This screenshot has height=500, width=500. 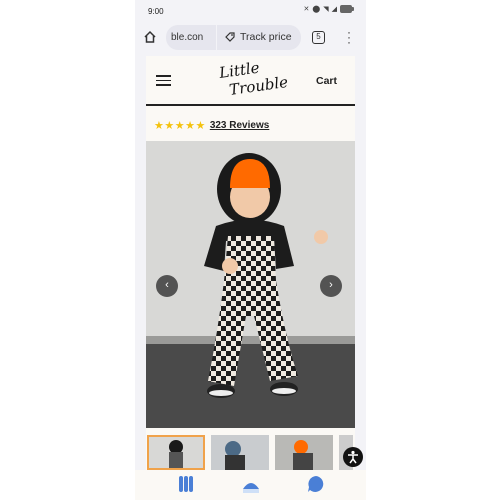 What do you see at coordinates (347, 9) in the screenshot?
I see `battery-icon` at bounding box center [347, 9].